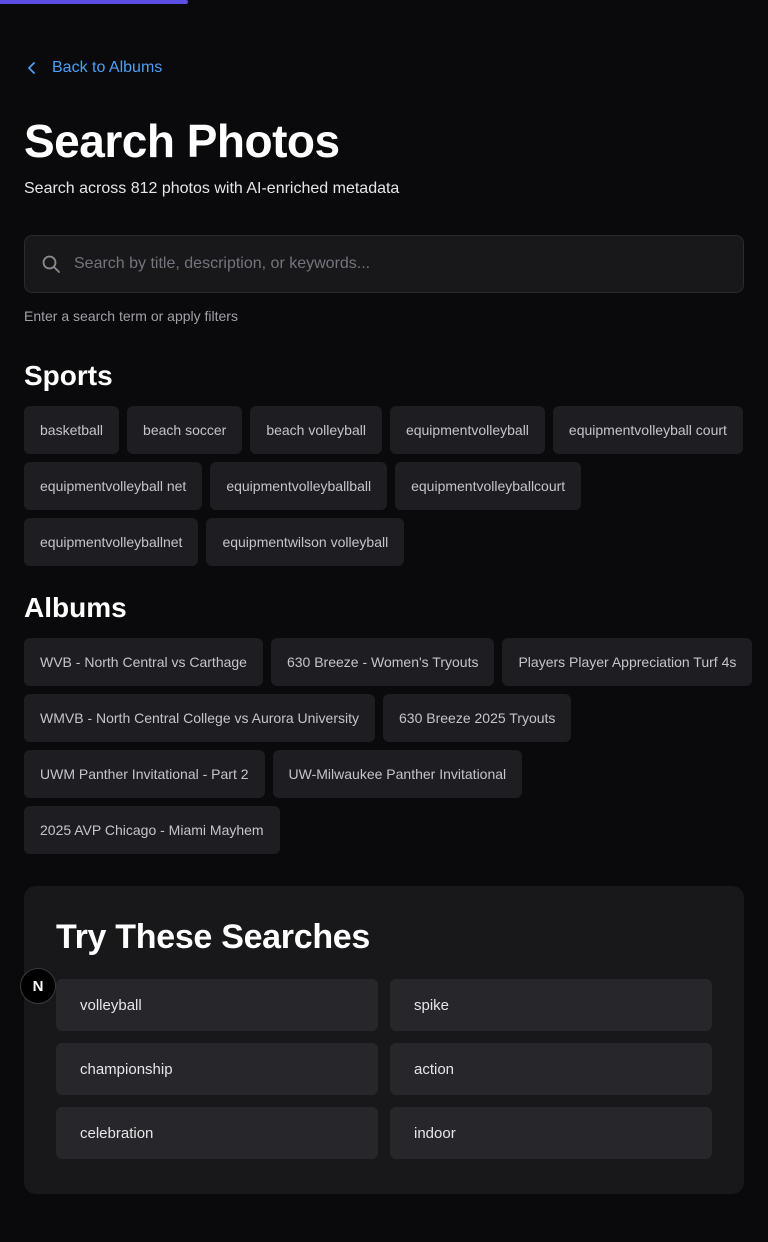  Describe the element at coordinates (31, 68) in the screenshot. I see `chevron-left-icon` at that location.